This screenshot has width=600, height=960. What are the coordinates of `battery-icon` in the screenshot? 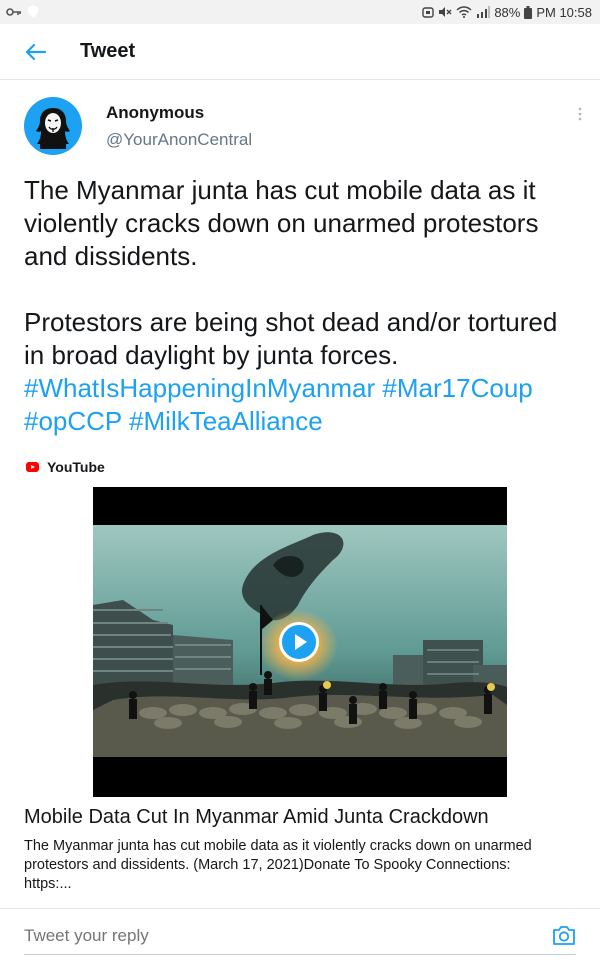 It's located at (528, 12).